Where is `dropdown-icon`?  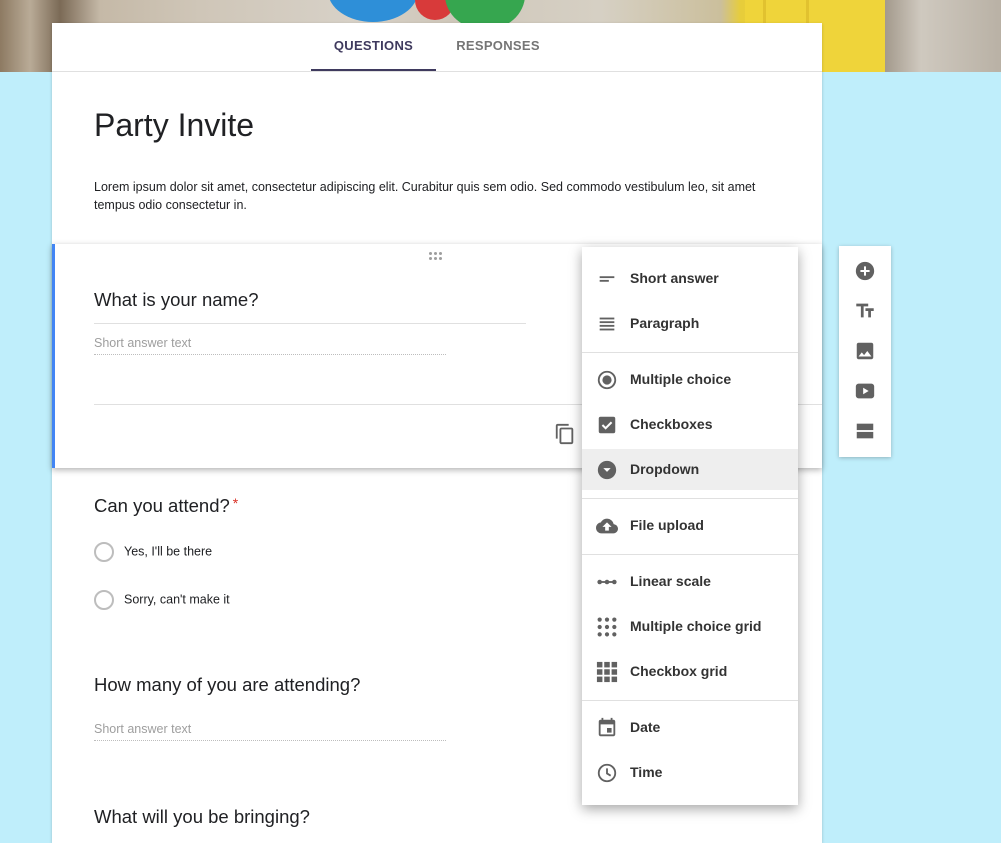
dropdown-icon is located at coordinates (607, 470).